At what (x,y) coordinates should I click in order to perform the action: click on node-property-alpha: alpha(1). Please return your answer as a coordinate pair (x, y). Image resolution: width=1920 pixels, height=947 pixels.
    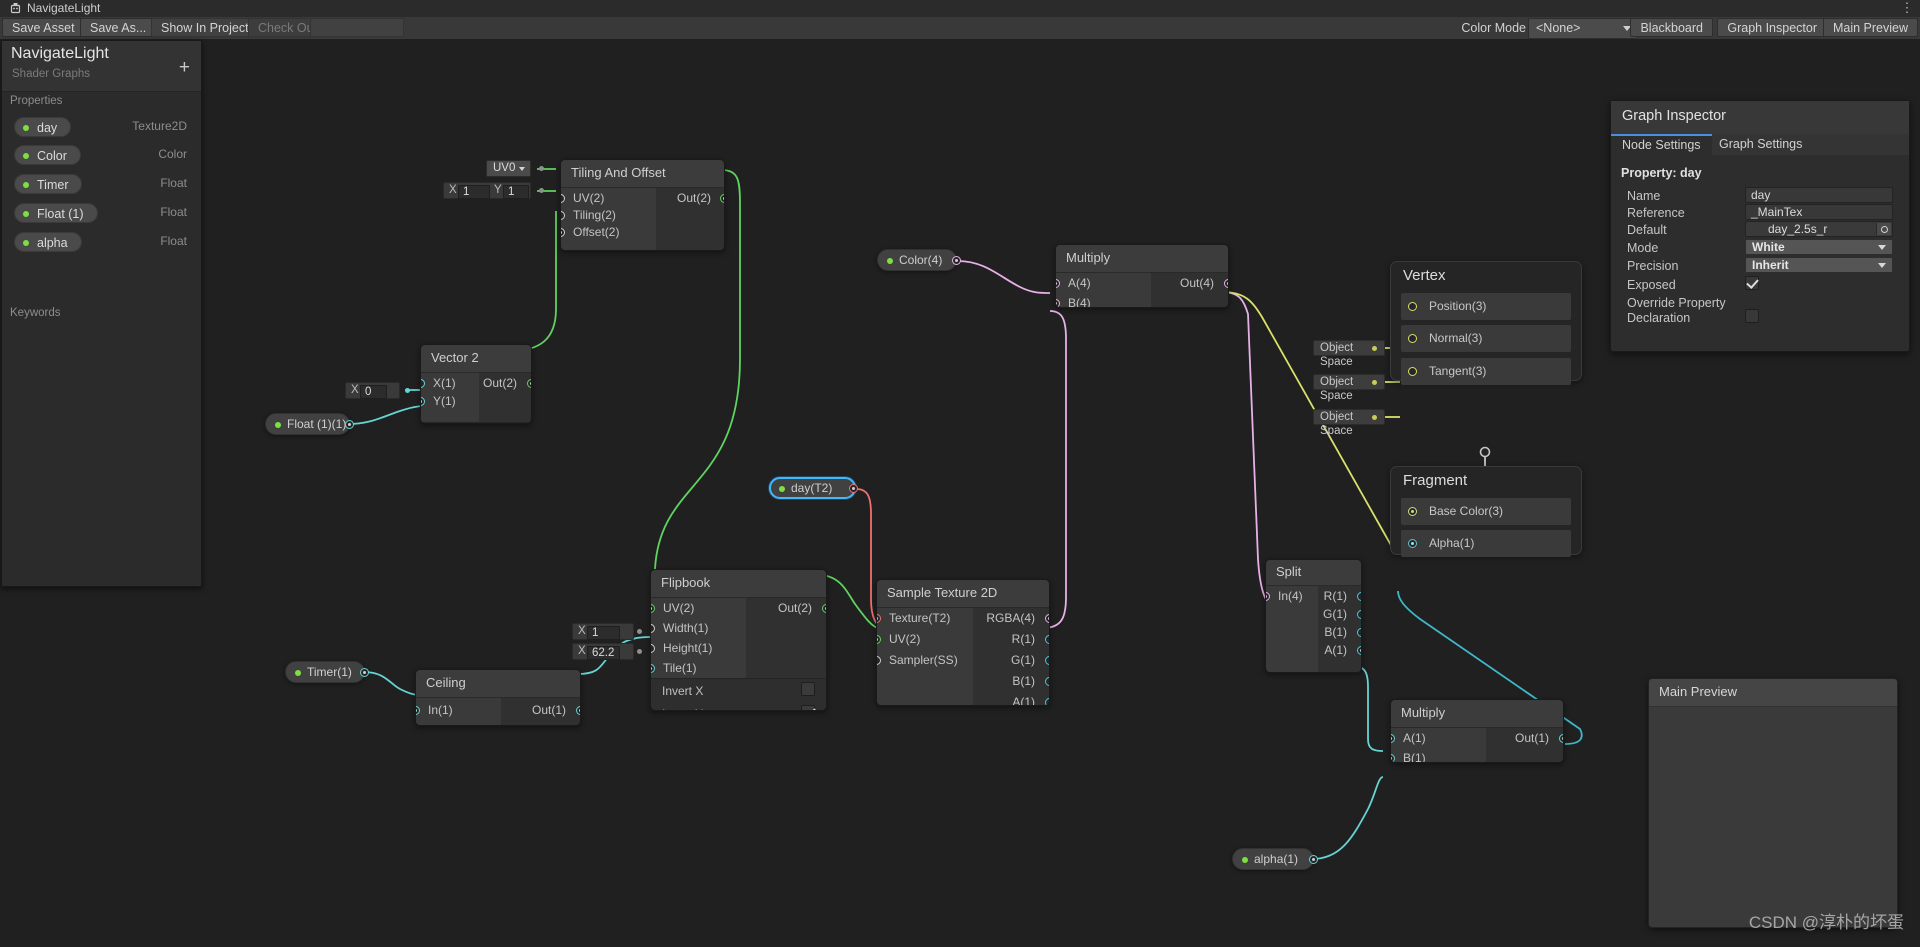
    Looking at the image, I should click on (1275, 859).